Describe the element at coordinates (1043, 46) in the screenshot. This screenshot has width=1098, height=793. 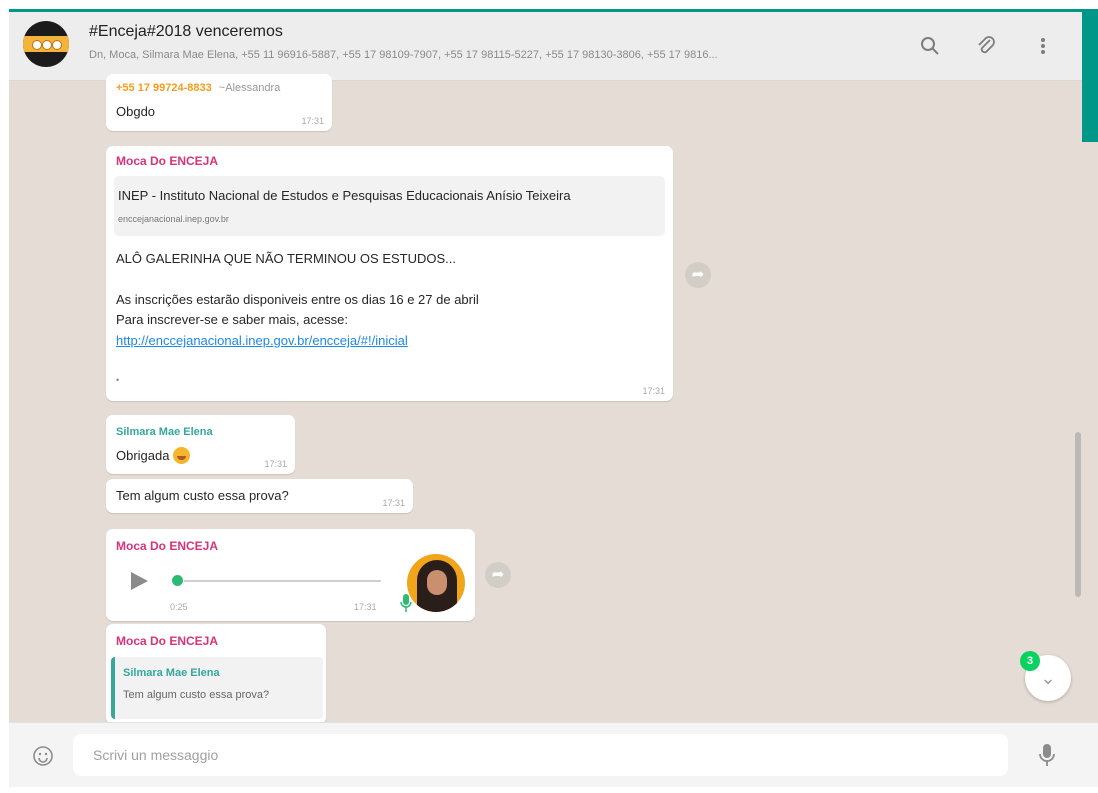
I see `menu-icon` at that location.